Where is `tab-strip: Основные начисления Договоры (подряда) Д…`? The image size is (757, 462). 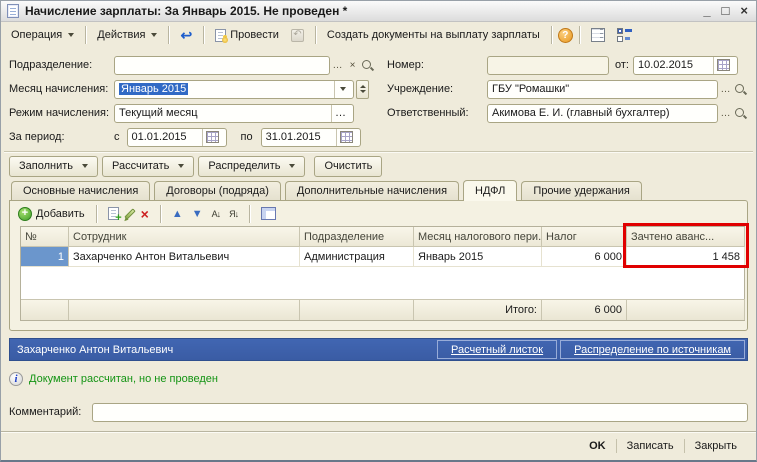
tab-strip: Основные начисления Договоры (подряда) Д… is located at coordinates (378, 190).